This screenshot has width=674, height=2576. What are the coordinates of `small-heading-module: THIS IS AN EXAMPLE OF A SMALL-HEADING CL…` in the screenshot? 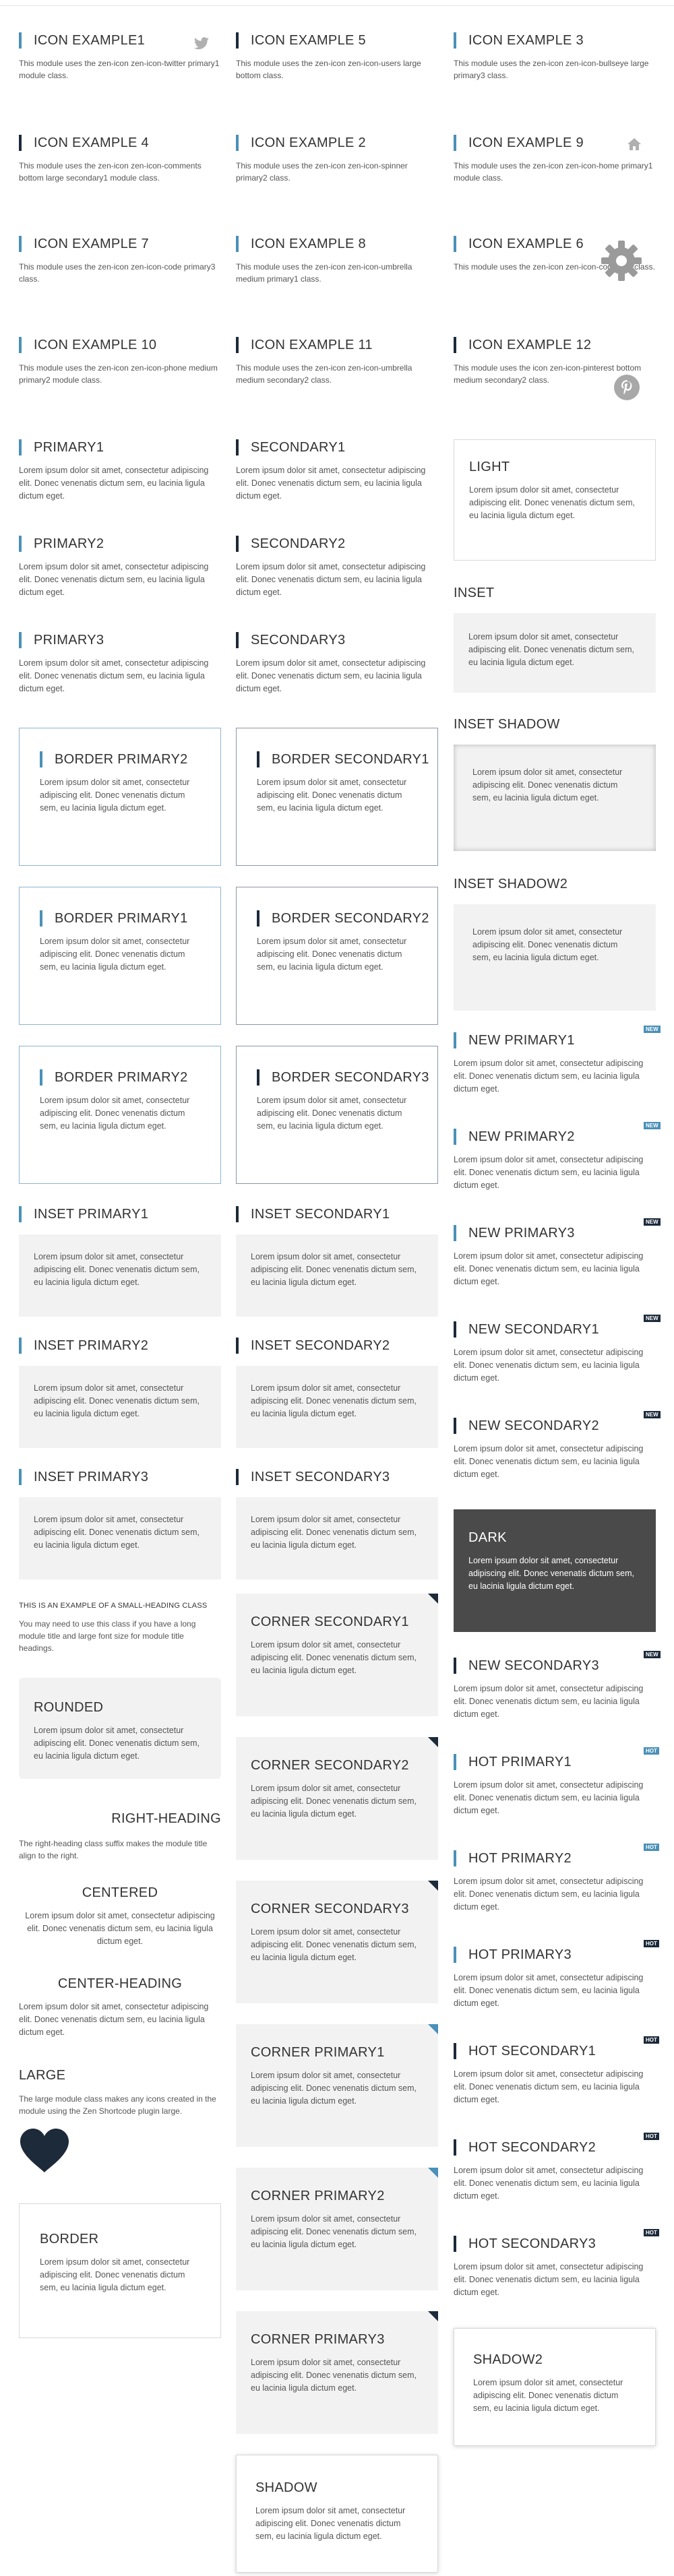 It's located at (120, 1628).